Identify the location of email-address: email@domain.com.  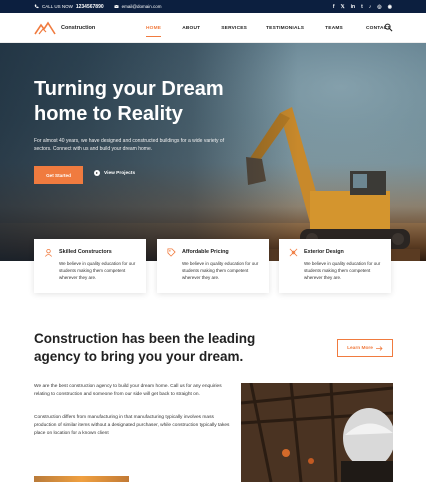
(142, 6).